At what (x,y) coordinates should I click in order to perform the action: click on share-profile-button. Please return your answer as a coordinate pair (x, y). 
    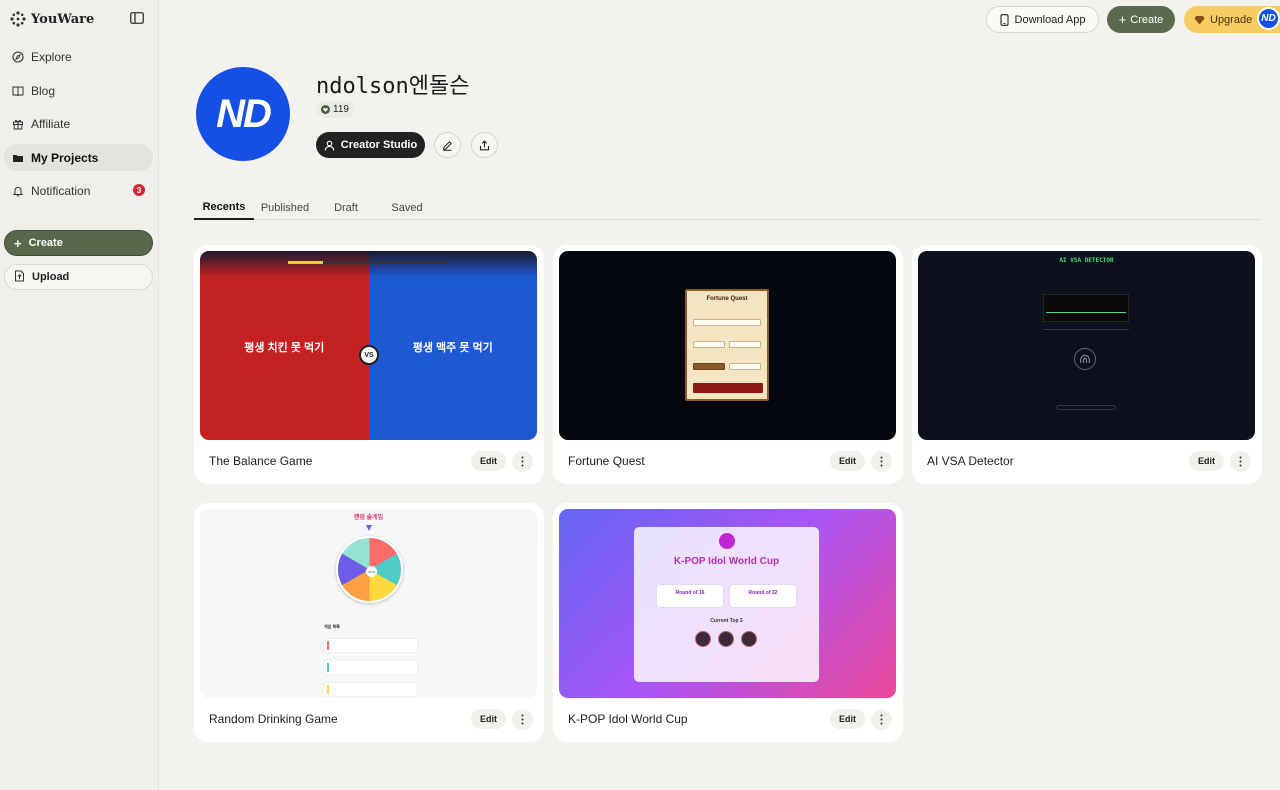
    Looking at the image, I should click on (484, 145).